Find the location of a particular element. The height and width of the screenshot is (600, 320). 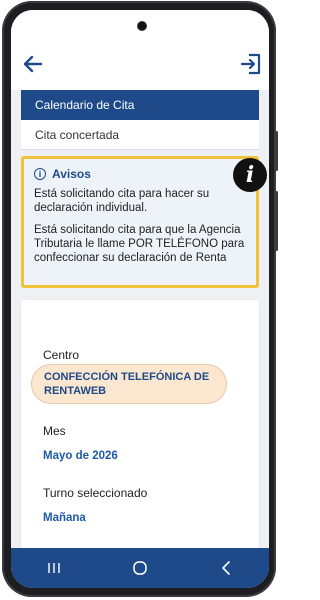

tab-cita-concertada: Cita concertada is located at coordinates (140, 135).